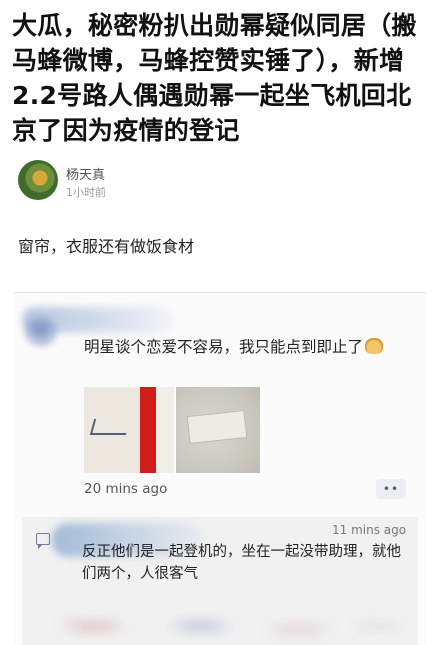 Image resolution: width=440 pixels, height=645 pixels. What do you see at coordinates (43, 541) in the screenshot?
I see `comment-bubble-icon` at bounding box center [43, 541].